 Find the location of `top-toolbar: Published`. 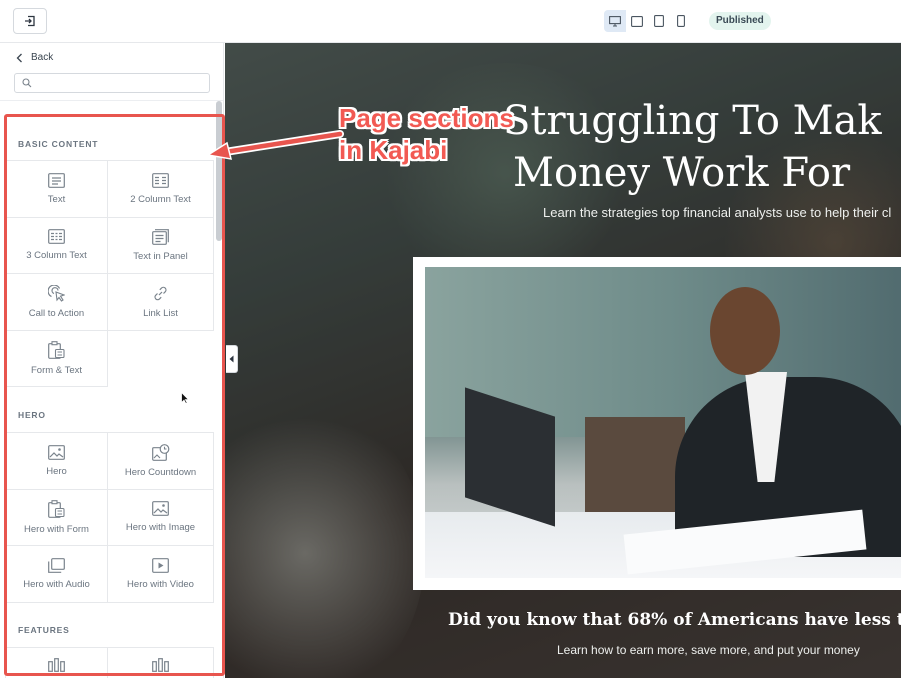

top-toolbar: Published is located at coordinates (450, 21).